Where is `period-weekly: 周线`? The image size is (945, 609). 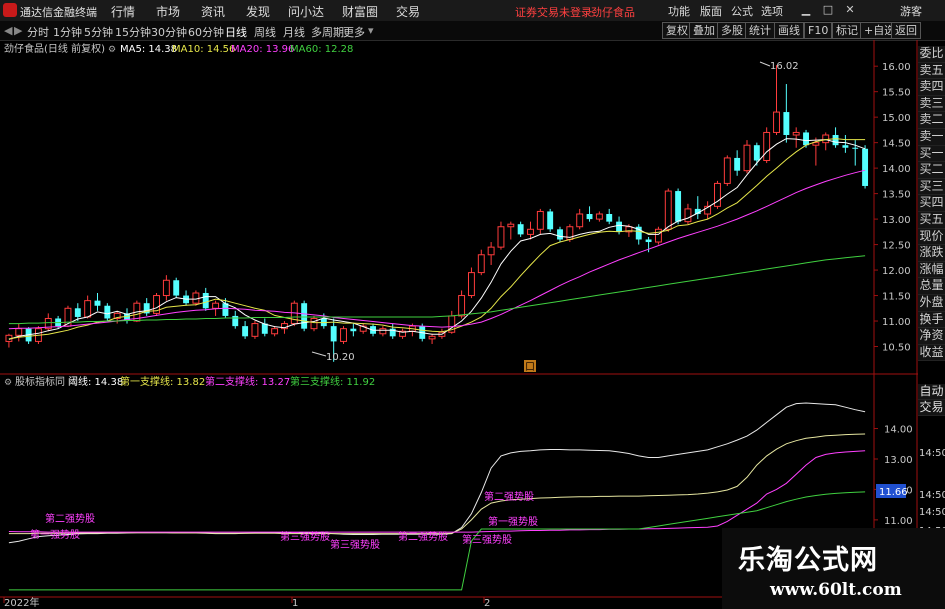
period-weekly: 周线 is located at coordinates (265, 32).